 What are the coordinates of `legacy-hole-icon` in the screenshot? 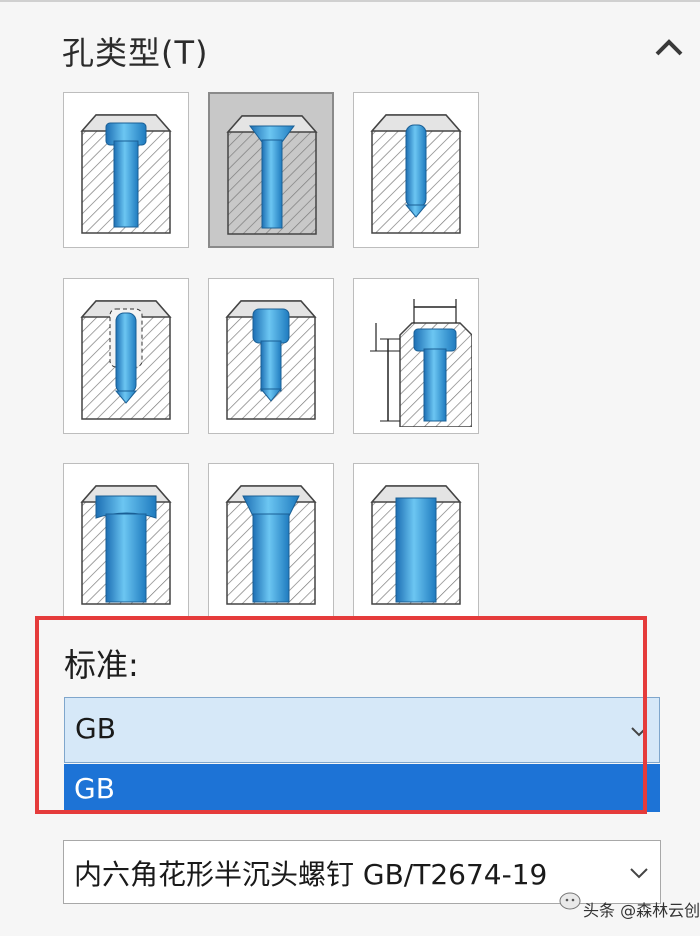 It's located at (421, 363).